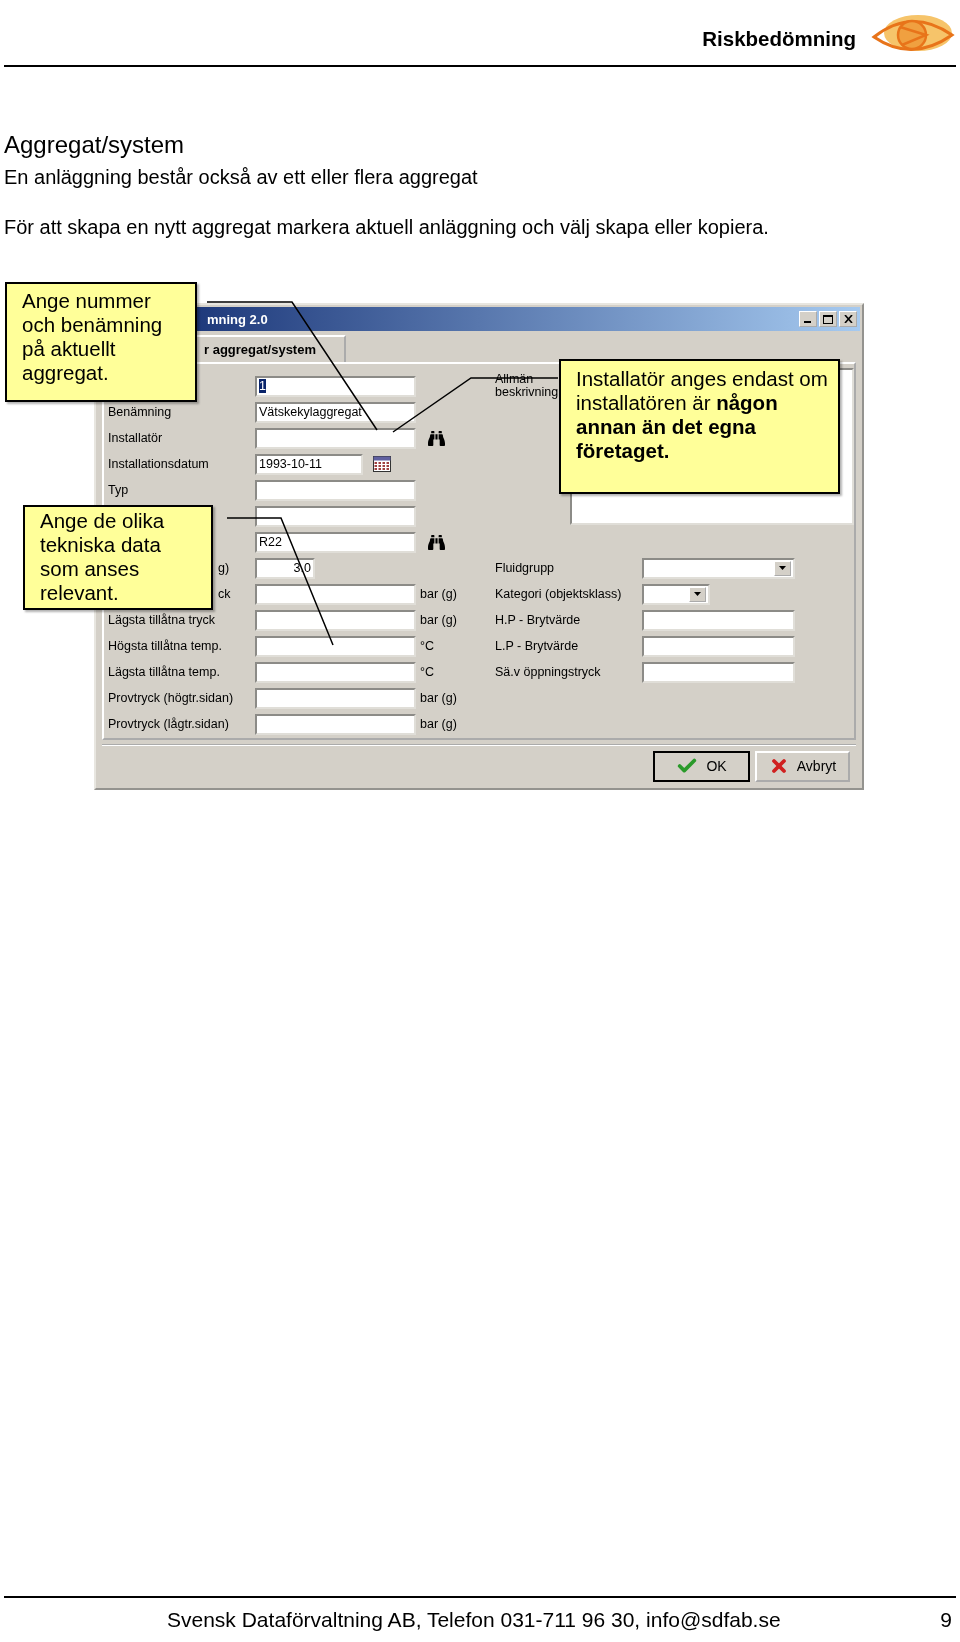 This screenshot has height=1642, width=960. Describe the element at coordinates (118, 557) in the screenshot. I see `callout-tooltip: Ange de olika tekniska data som anses relevant.` at that location.